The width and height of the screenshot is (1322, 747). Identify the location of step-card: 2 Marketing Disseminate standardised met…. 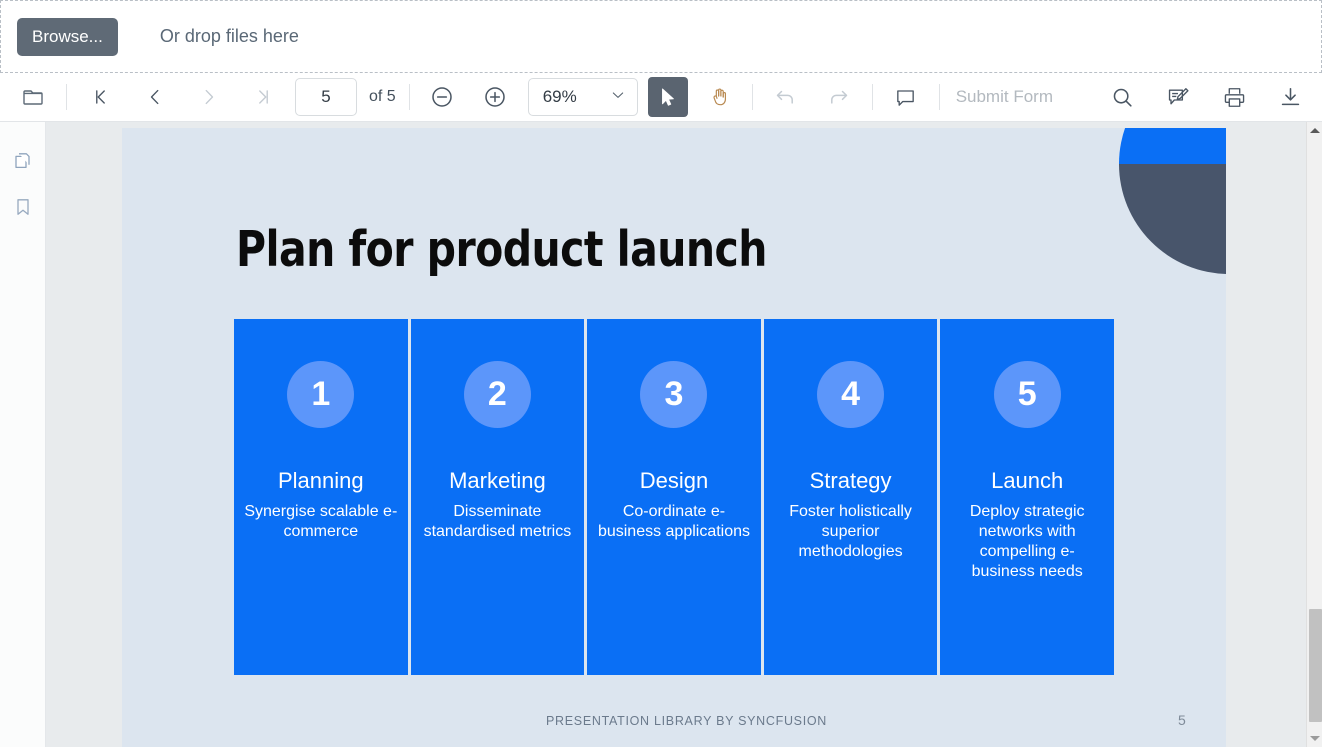
(497, 497).